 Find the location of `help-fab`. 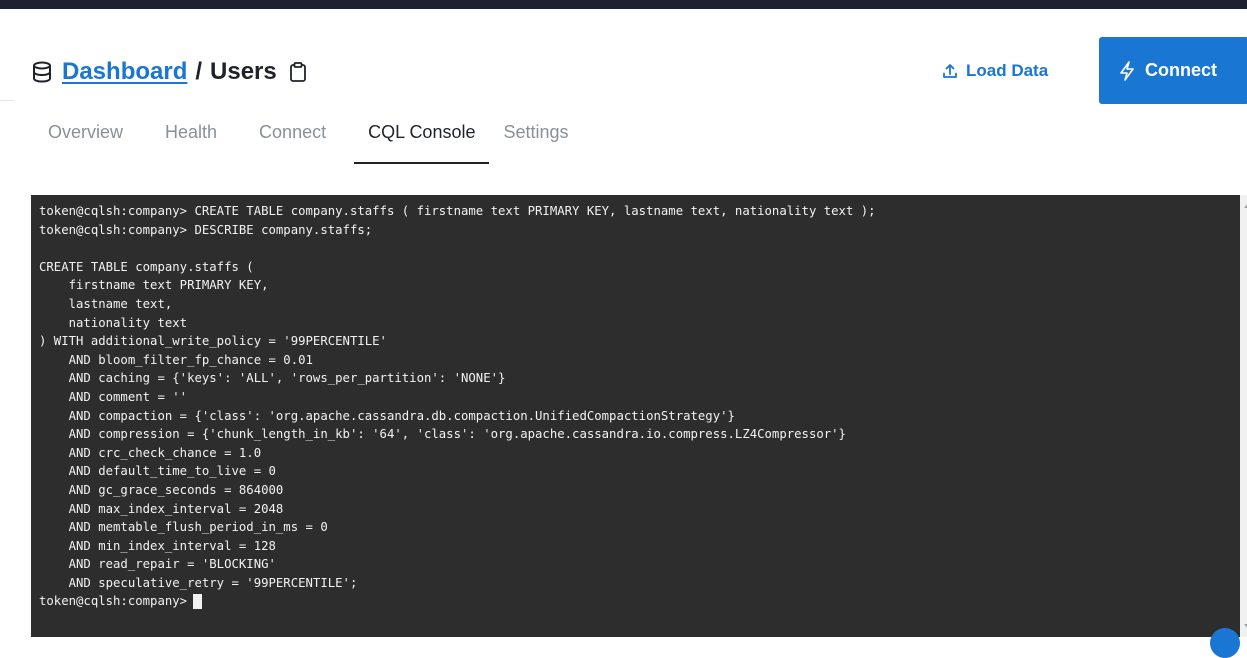

help-fab is located at coordinates (1225, 643).